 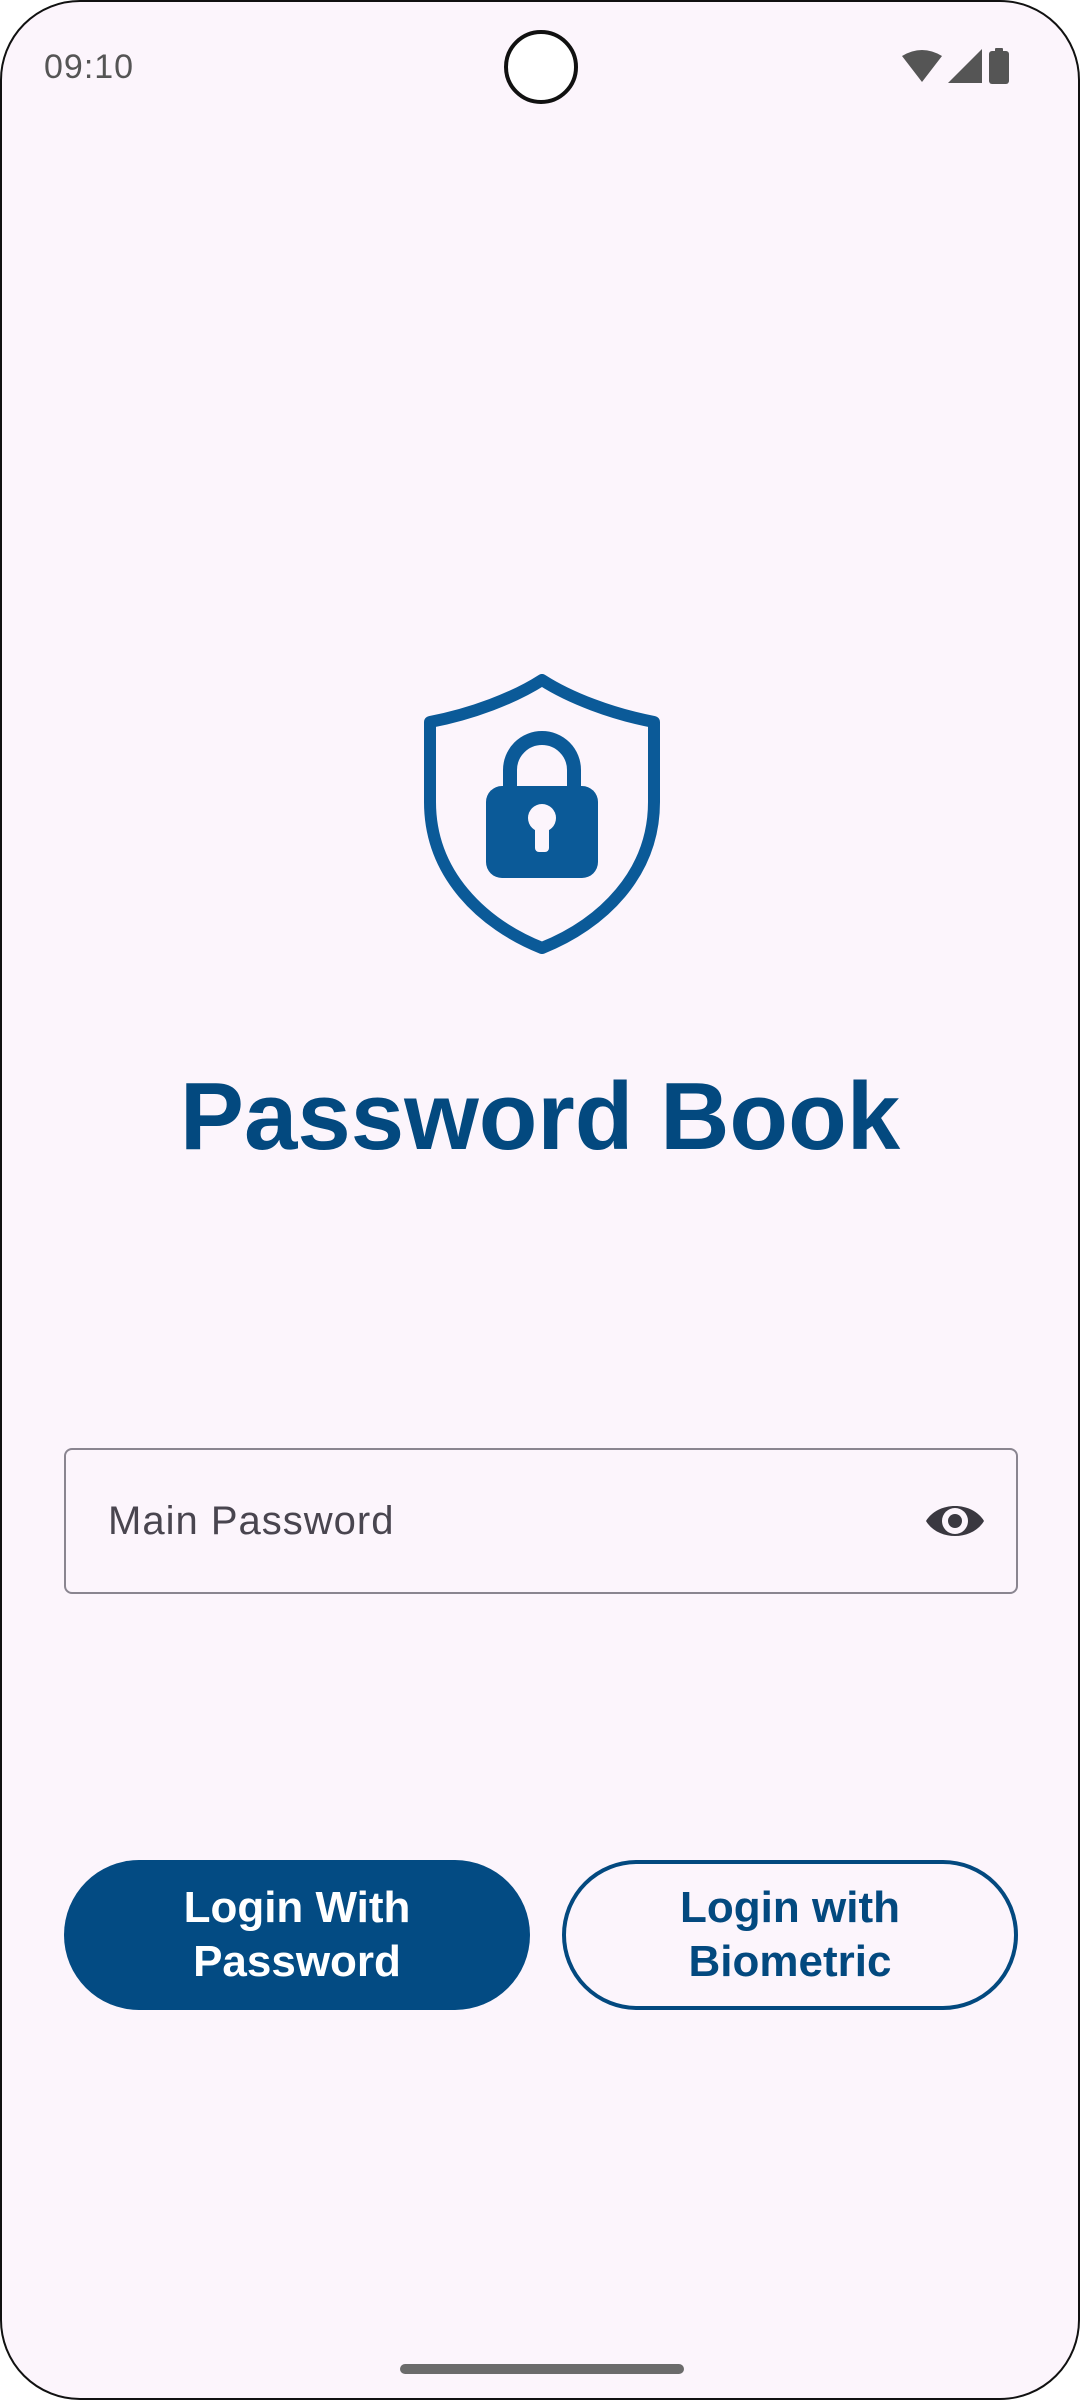 What do you see at coordinates (922, 66) in the screenshot?
I see `wifi-icon` at bounding box center [922, 66].